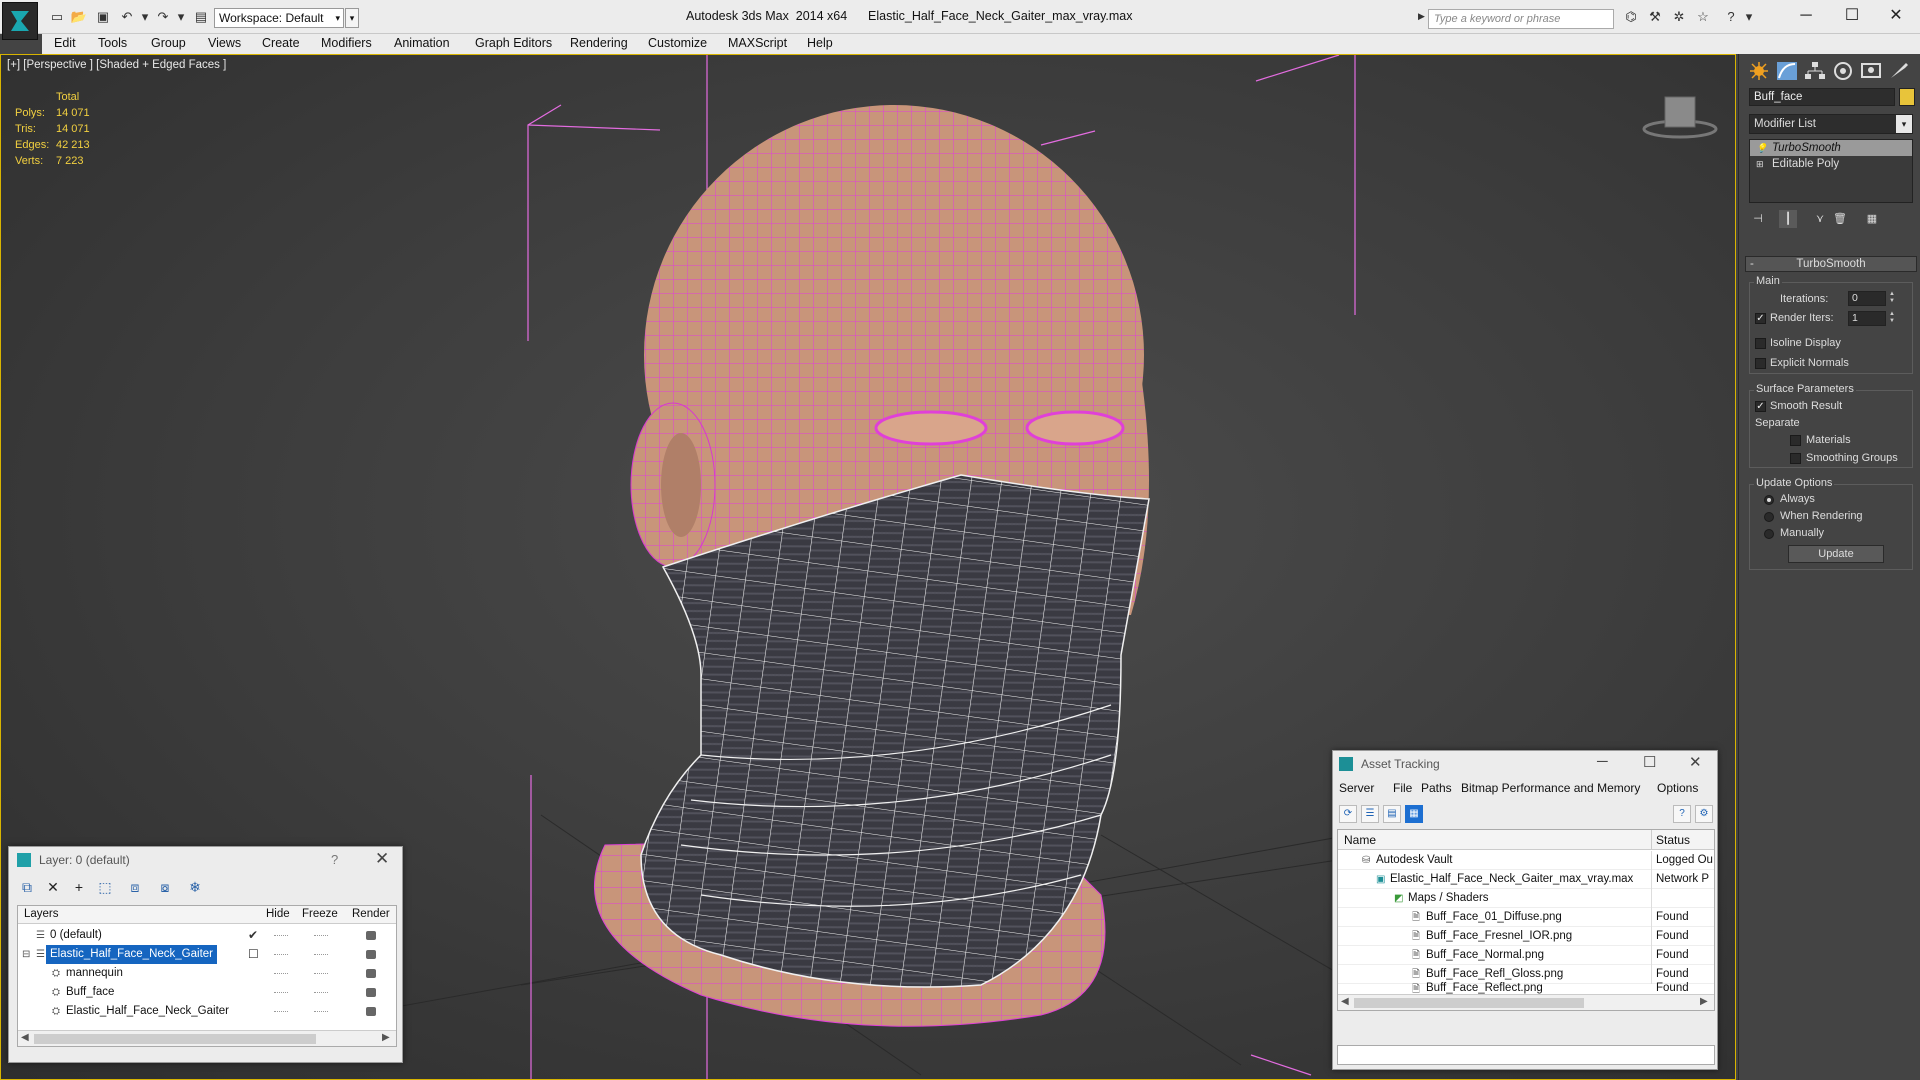  What do you see at coordinates (1815, 71) in the screenshot?
I see `hierarchy-tab-icon` at bounding box center [1815, 71].